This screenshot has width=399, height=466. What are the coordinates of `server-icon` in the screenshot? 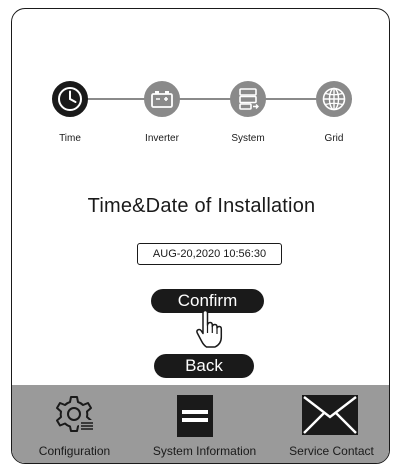 It's located at (249, 99).